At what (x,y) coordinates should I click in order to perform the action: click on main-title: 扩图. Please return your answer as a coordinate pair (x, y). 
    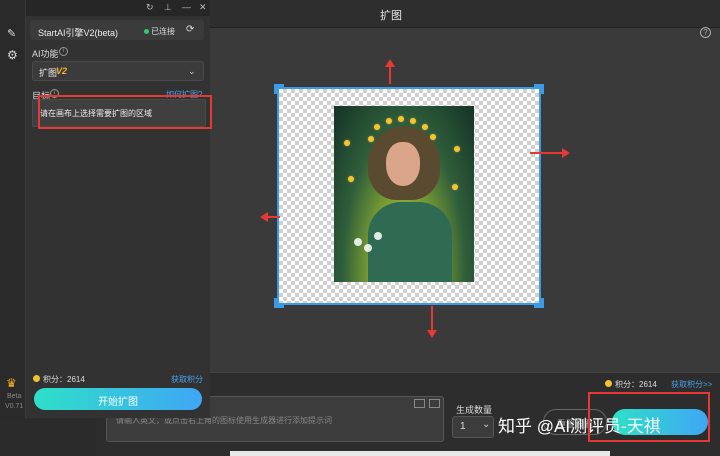
    Looking at the image, I should click on (391, 16).